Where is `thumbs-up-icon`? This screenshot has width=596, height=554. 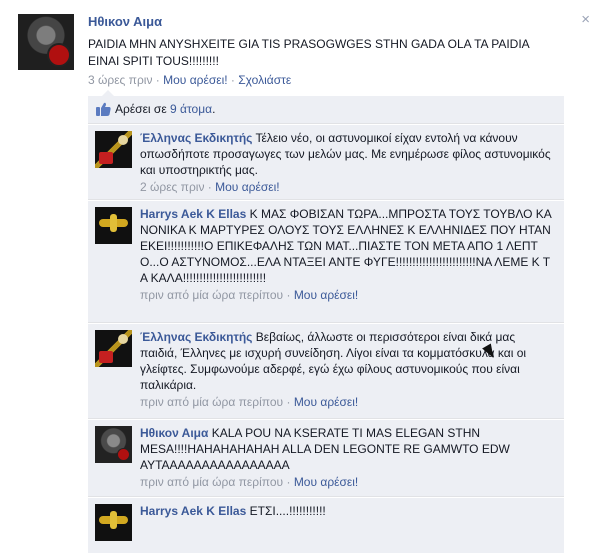 thumbs-up-icon is located at coordinates (103, 109).